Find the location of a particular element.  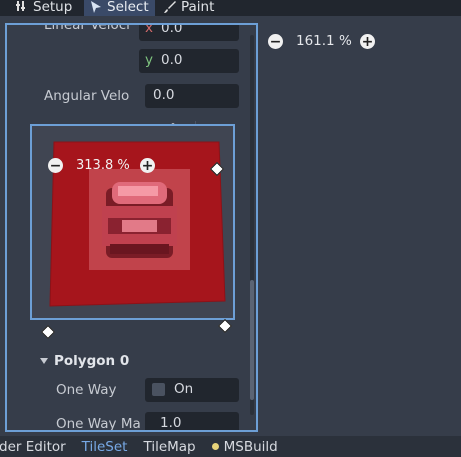

one-way-label: One Way is located at coordinates (86, 390).